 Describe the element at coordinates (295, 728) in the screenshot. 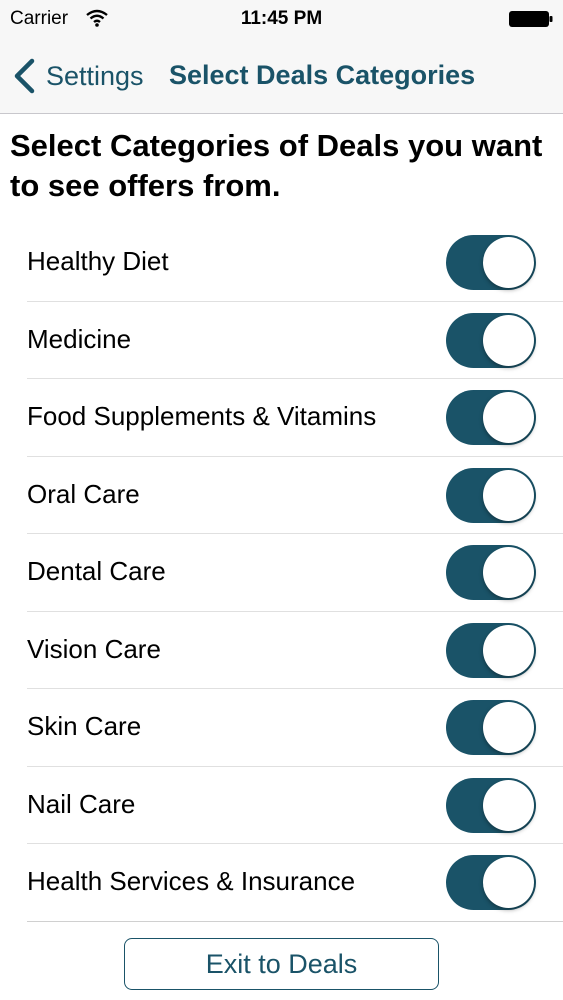

I see `category-row-skin-care: Skin Care` at that location.